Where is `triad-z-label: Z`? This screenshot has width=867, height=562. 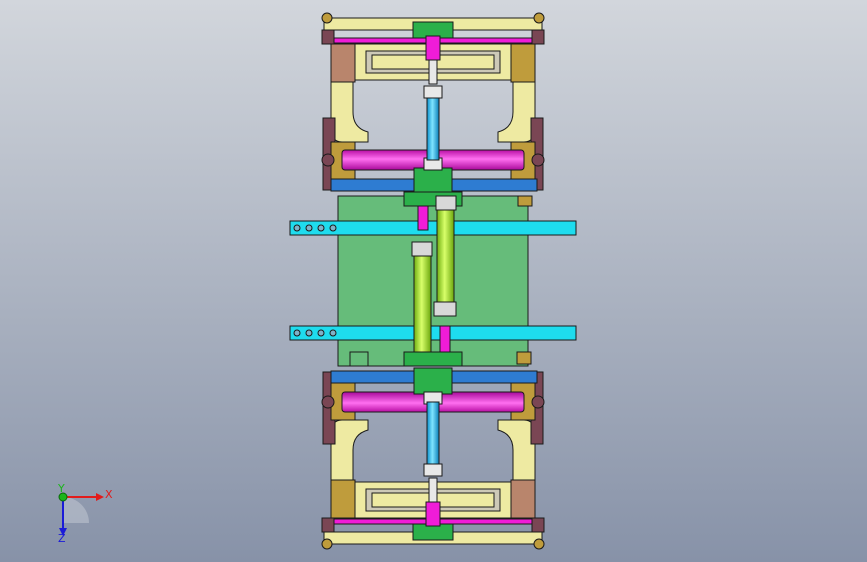
triad-z-label: Z is located at coordinates (62, 538).